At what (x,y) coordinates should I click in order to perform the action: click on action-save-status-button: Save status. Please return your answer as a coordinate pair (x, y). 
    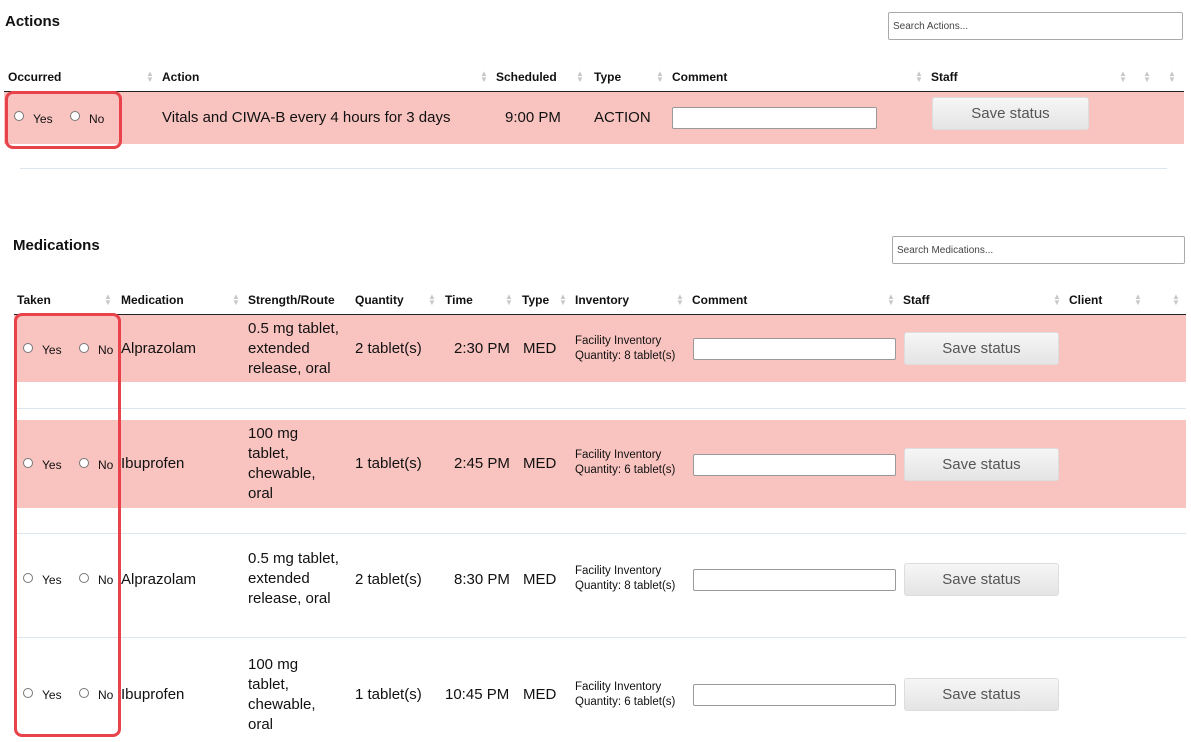
    Looking at the image, I should click on (1010, 113).